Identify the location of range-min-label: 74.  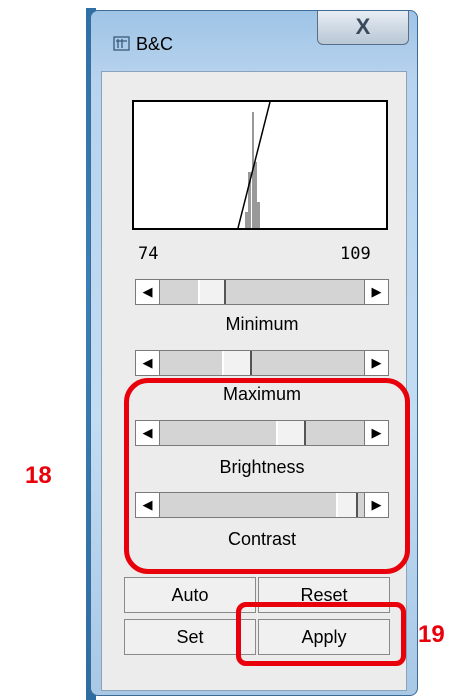
(148, 254).